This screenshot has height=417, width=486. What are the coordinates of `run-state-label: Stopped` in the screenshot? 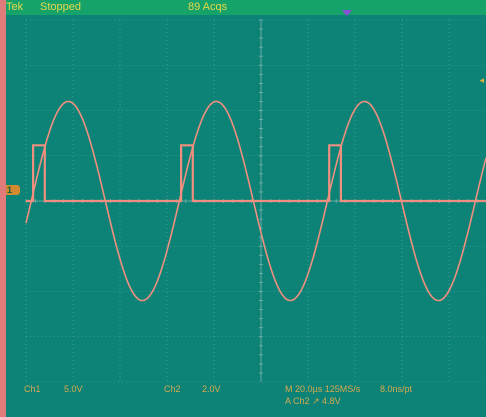 It's located at (60, 7).